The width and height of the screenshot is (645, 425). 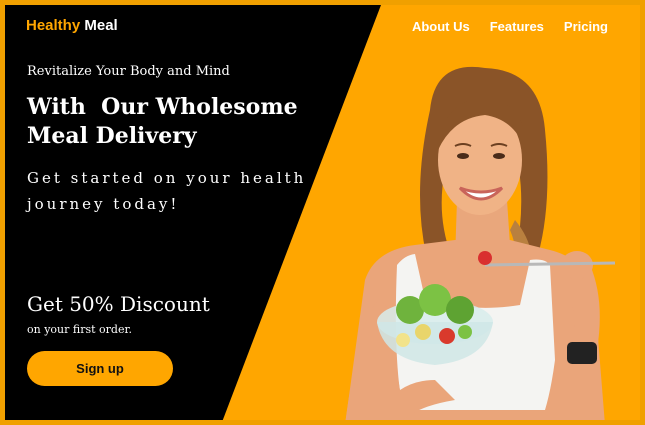 I want to click on nav-pricing: Pricing, so click(x=586, y=26).